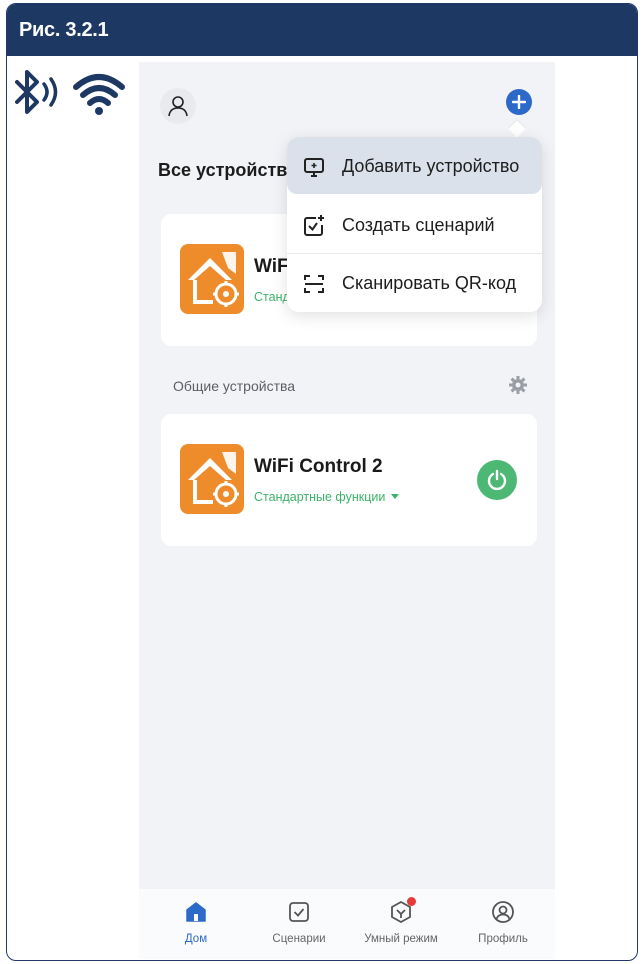  I want to click on menu-item-scan-qr: Сканировать QR-код, so click(414, 282).